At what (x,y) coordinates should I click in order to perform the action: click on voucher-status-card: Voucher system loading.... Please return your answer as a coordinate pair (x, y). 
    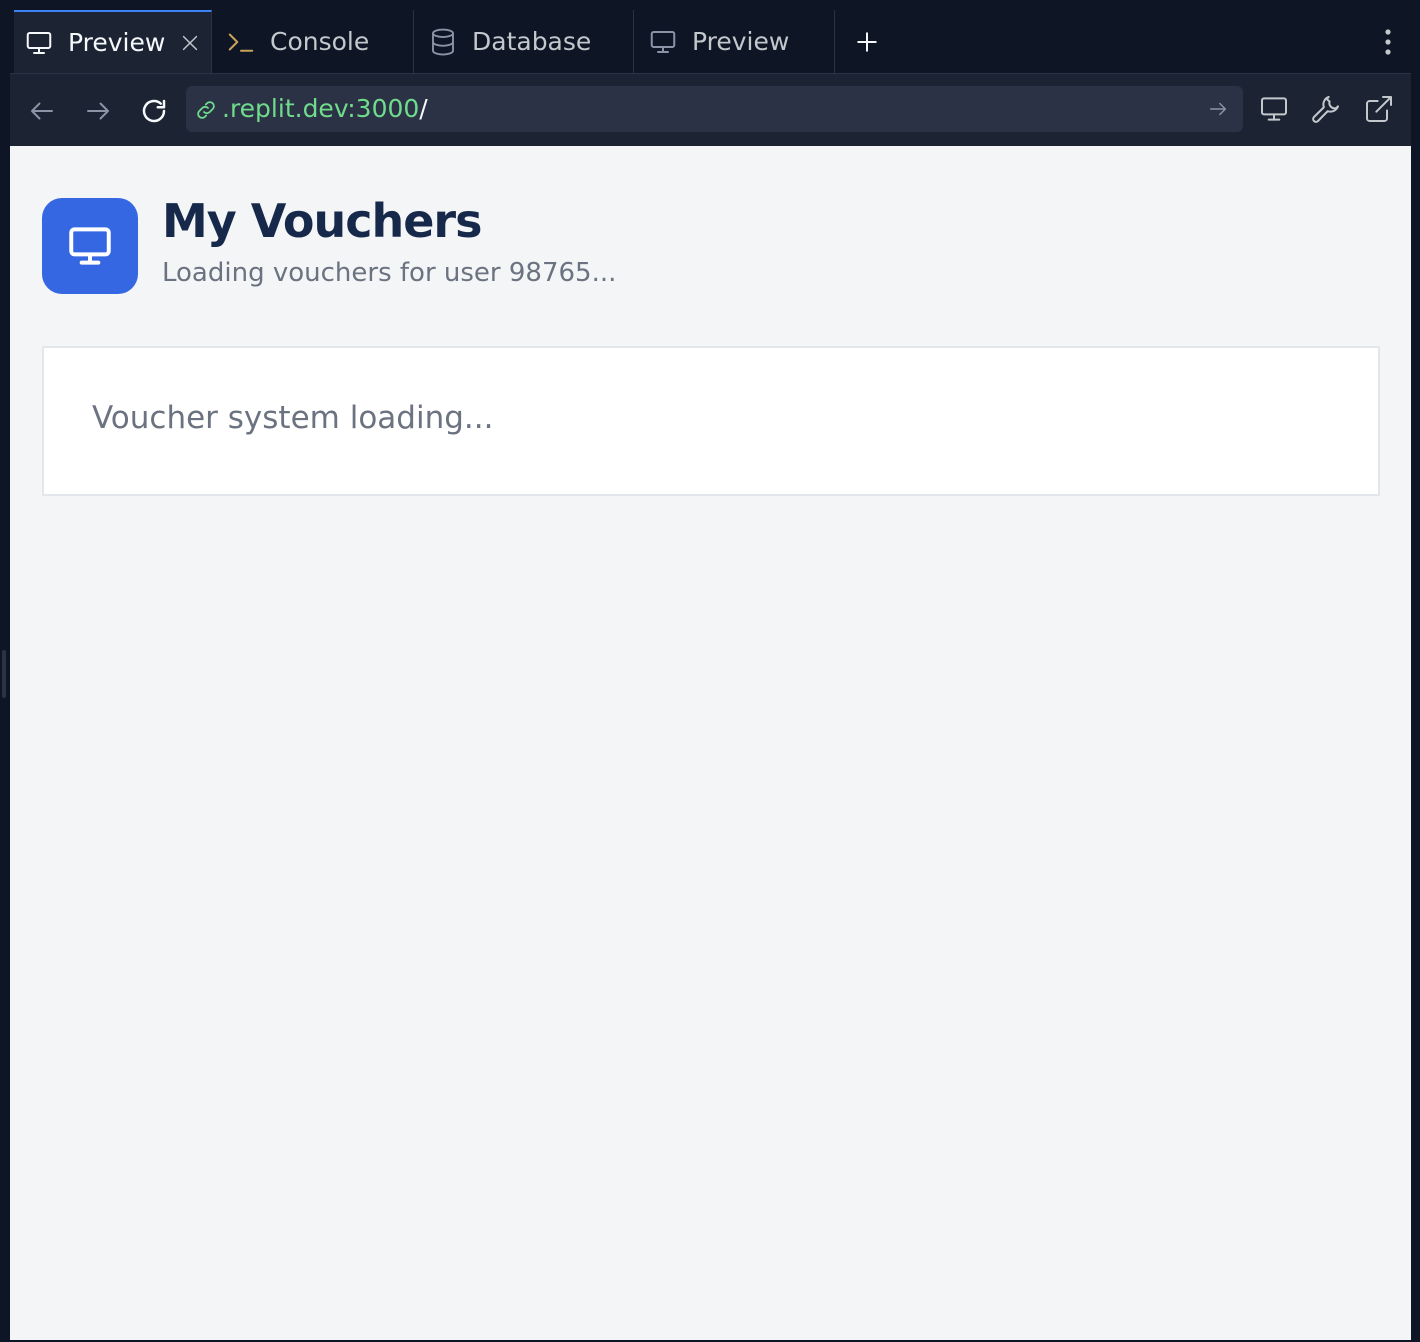
    Looking at the image, I should click on (711, 421).